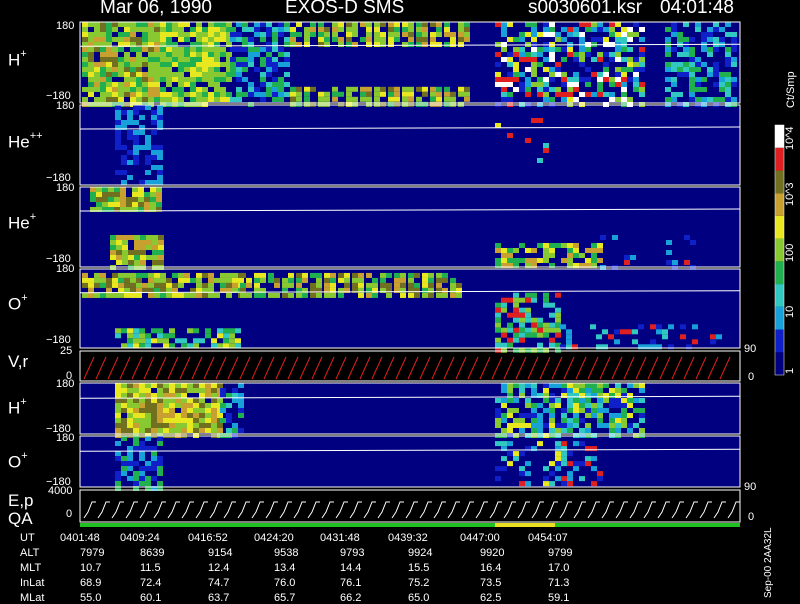  What do you see at coordinates (220, 553) in the screenshot?
I see `ephemeris-cell: 9154` at bounding box center [220, 553].